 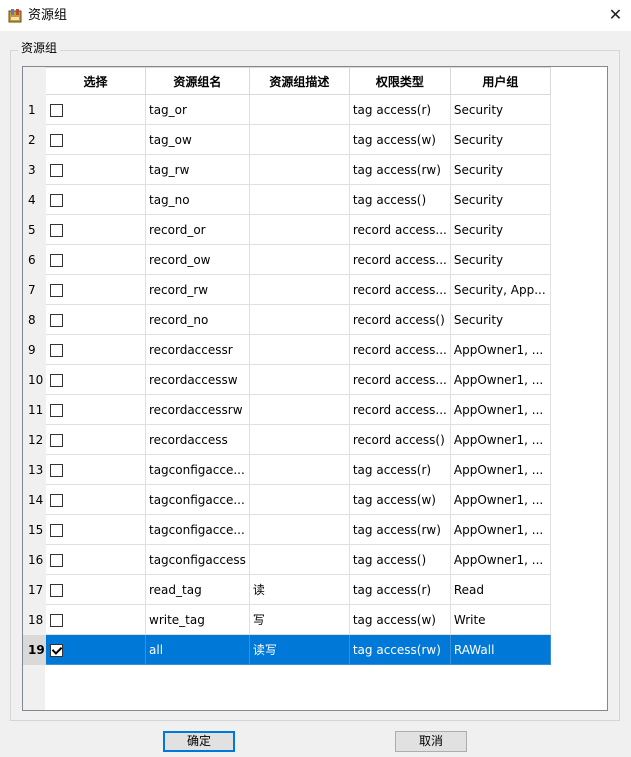 I want to click on group-name-cell: record_ow, so click(x=197, y=259).